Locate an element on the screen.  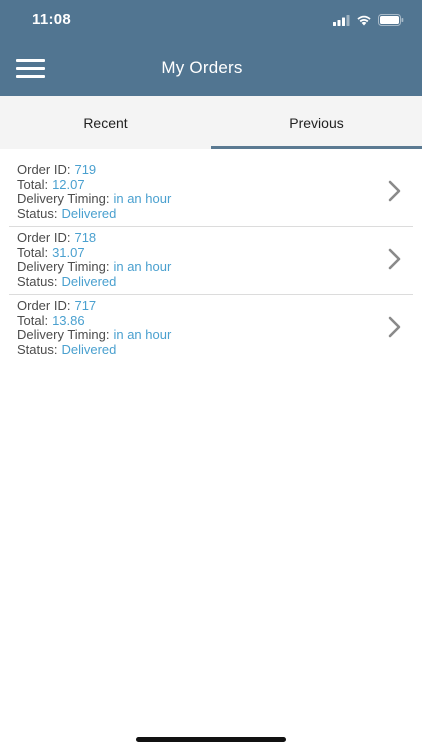
order-id-line: Order ID: 718 is located at coordinates (94, 238).